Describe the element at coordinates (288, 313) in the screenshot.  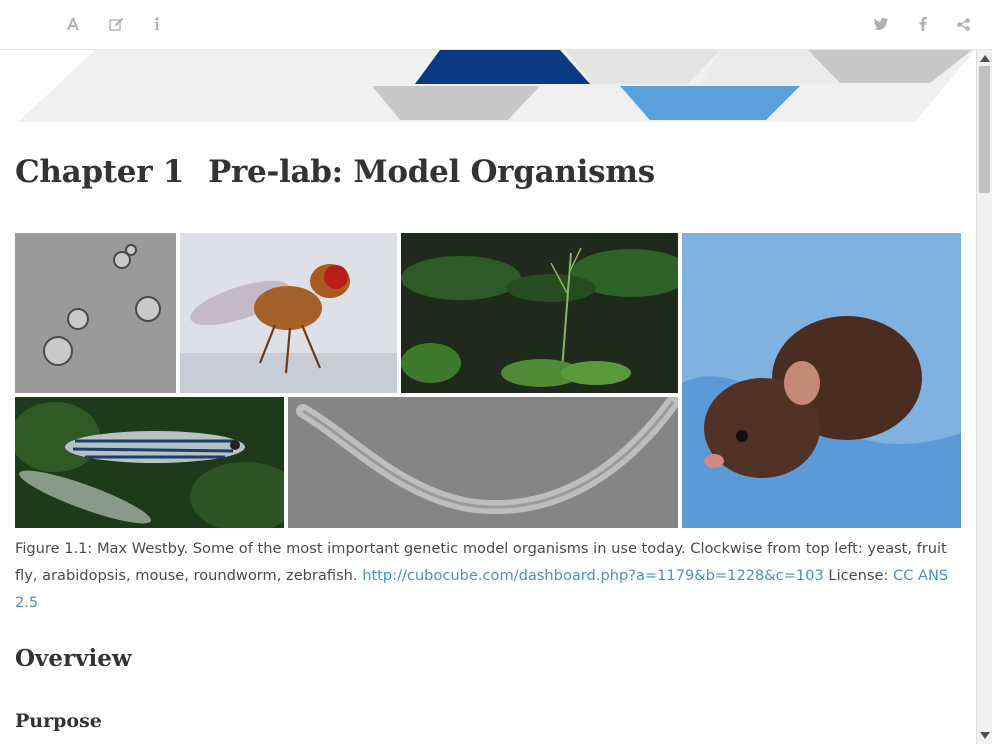
I see `fruit-fly-image` at that location.